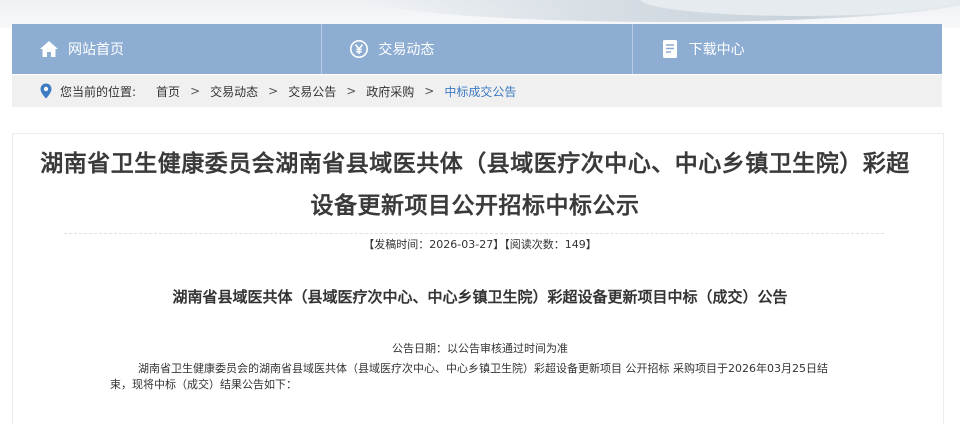 Image resolution: width=960 pixels, height=424 pixels. I want to click on article-meta: 【发稿时间：2026-03-27】【阅读次数：149】, so click(480, 244).